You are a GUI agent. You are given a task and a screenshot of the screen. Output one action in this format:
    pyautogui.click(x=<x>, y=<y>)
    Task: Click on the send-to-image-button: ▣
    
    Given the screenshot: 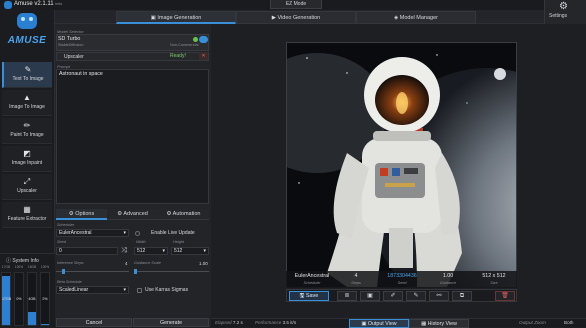 What is the action you would take?
    pyautogui.click(x=370, y=296)
    